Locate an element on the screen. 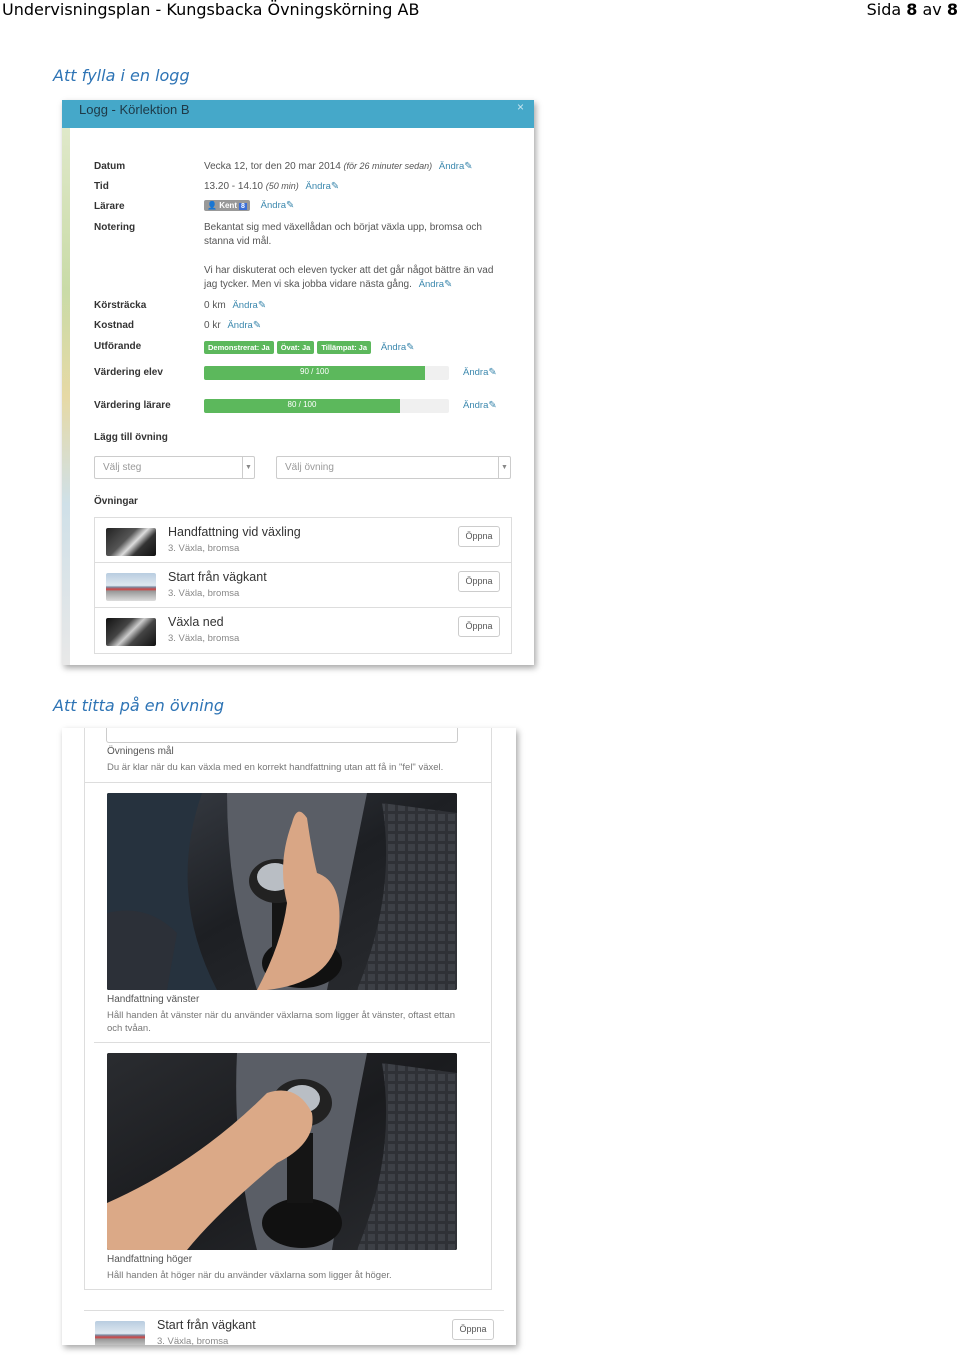  photo-title: Handfattning vänster is located at coordinates (153, 999).